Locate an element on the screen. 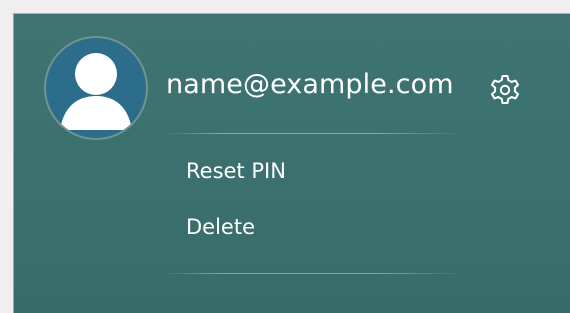 This screenshot has width=570, height=313. avatar is located at coordinates (96, 88).